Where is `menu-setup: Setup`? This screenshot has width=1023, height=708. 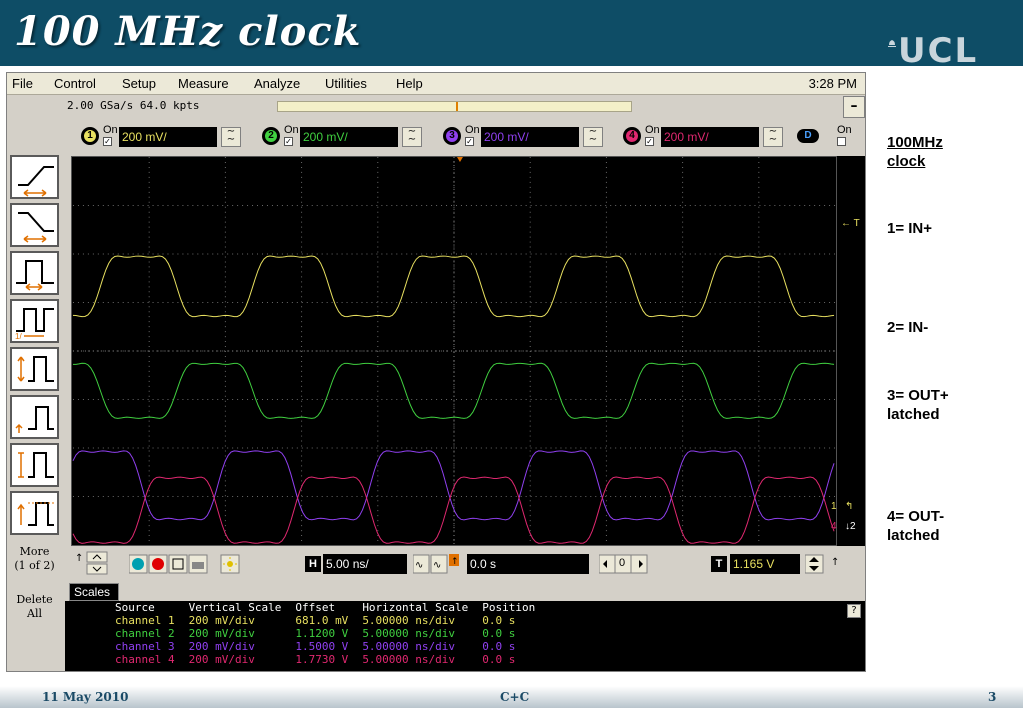
menu-setup: Setup is located at coordinates (139, 83).